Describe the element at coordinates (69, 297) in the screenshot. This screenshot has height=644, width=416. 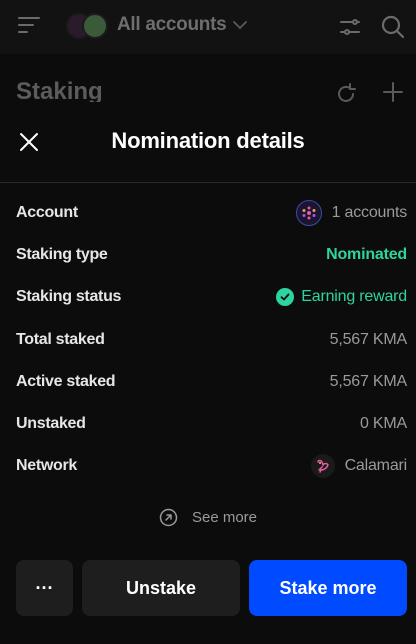
I see `row-label: Staking status` at that location.